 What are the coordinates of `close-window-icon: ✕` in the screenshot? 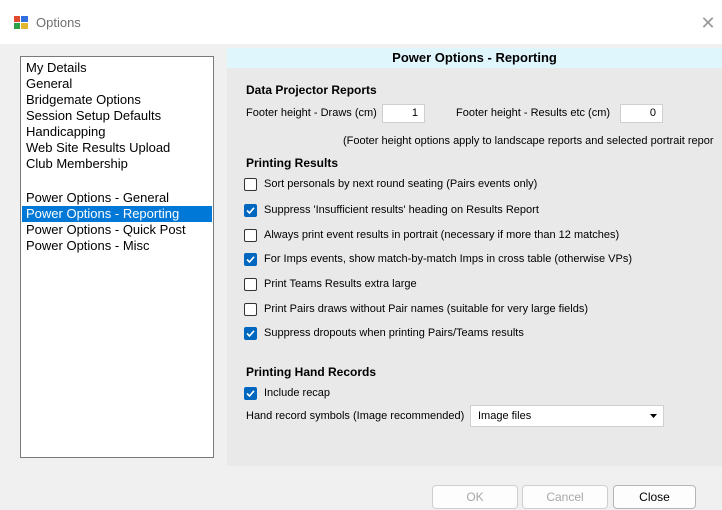 It's located at (708, 23).